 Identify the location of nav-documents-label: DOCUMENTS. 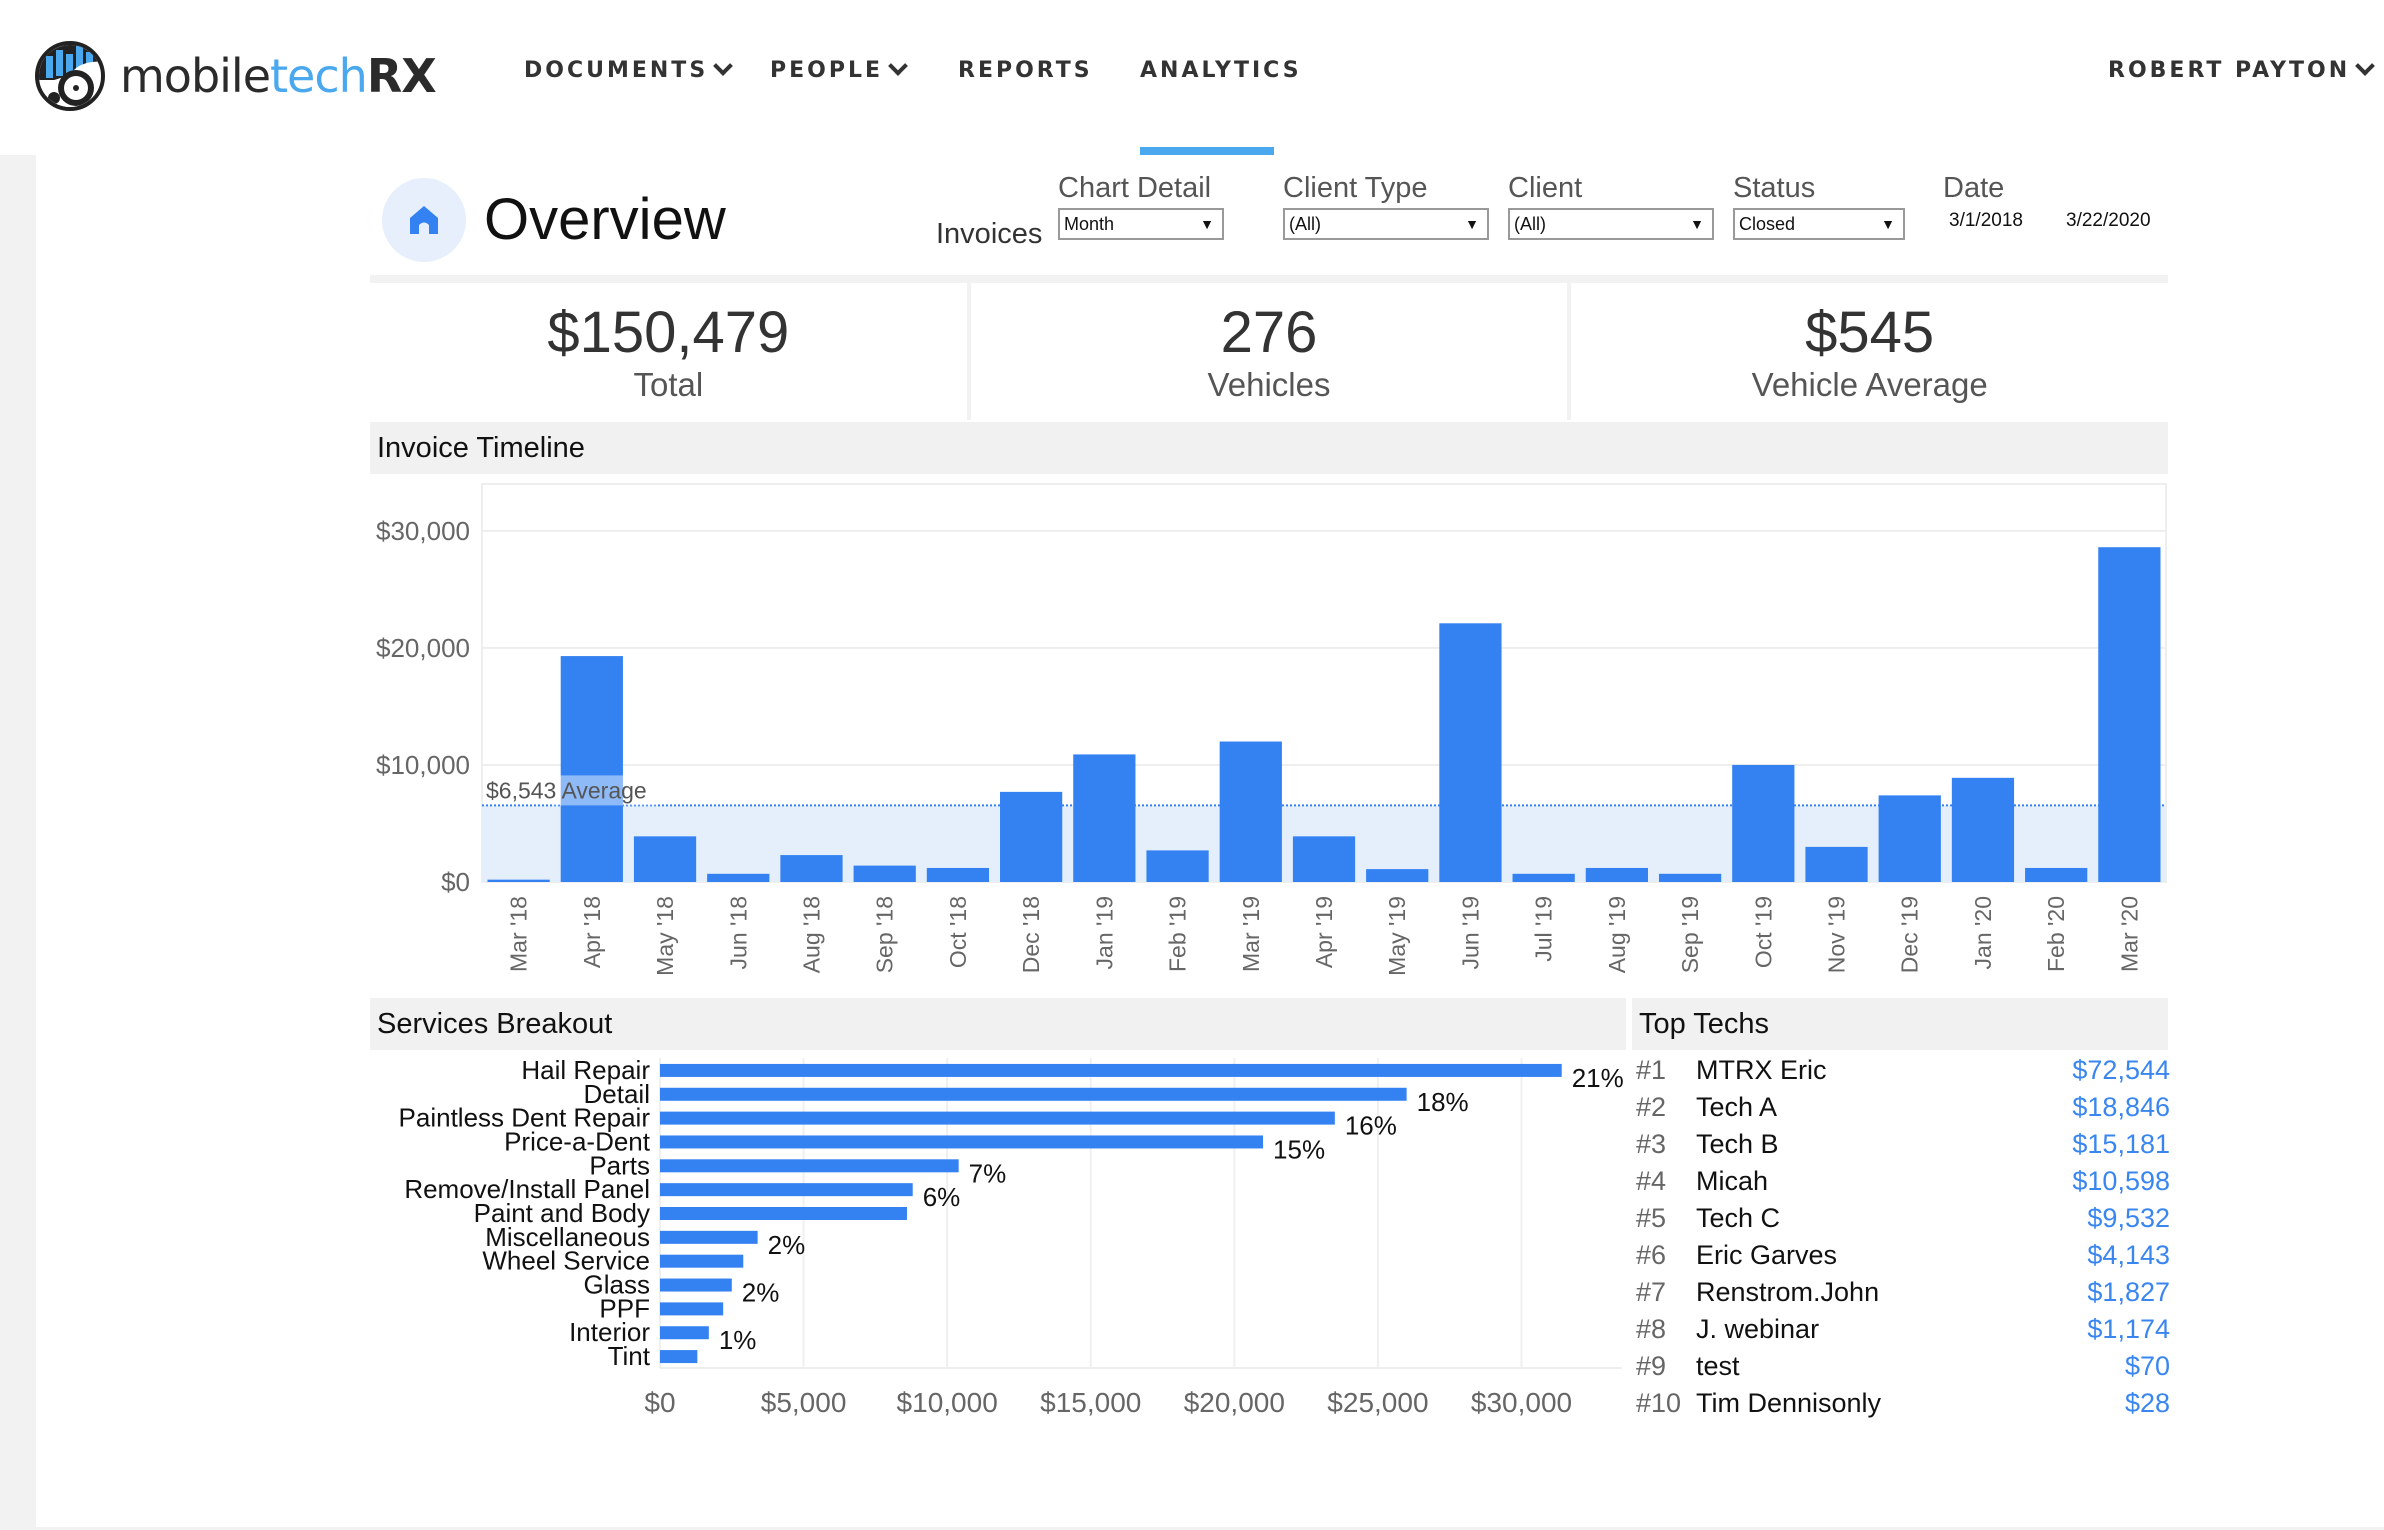
(616, 70).